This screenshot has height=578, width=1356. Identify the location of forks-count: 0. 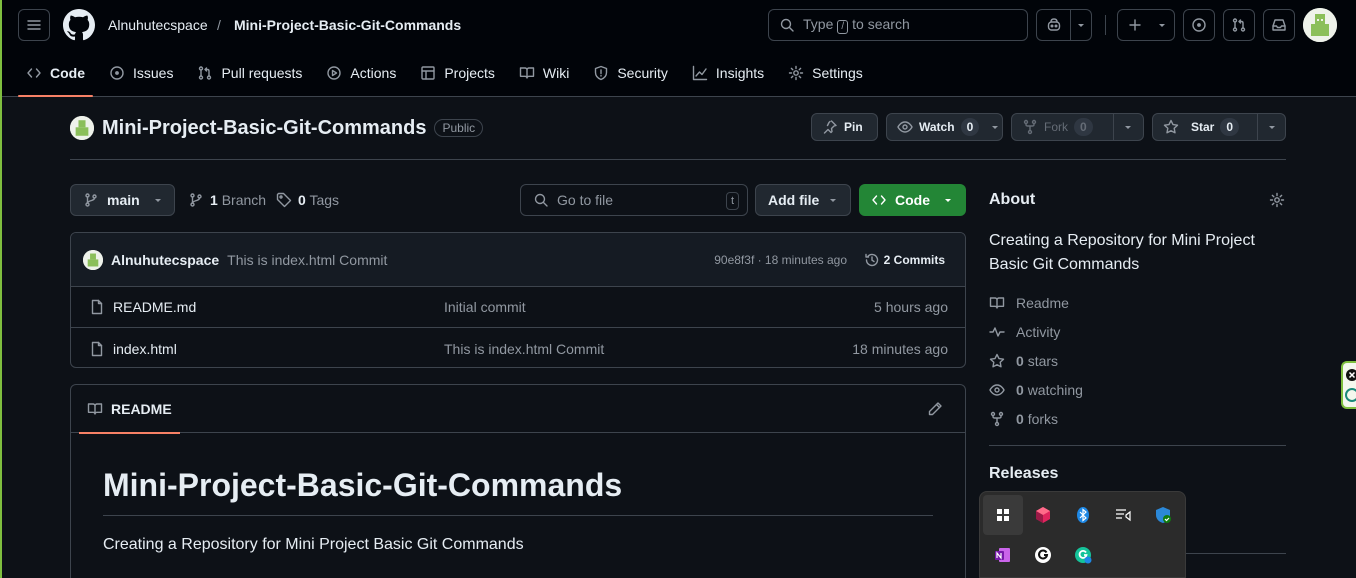
(1020, 419).